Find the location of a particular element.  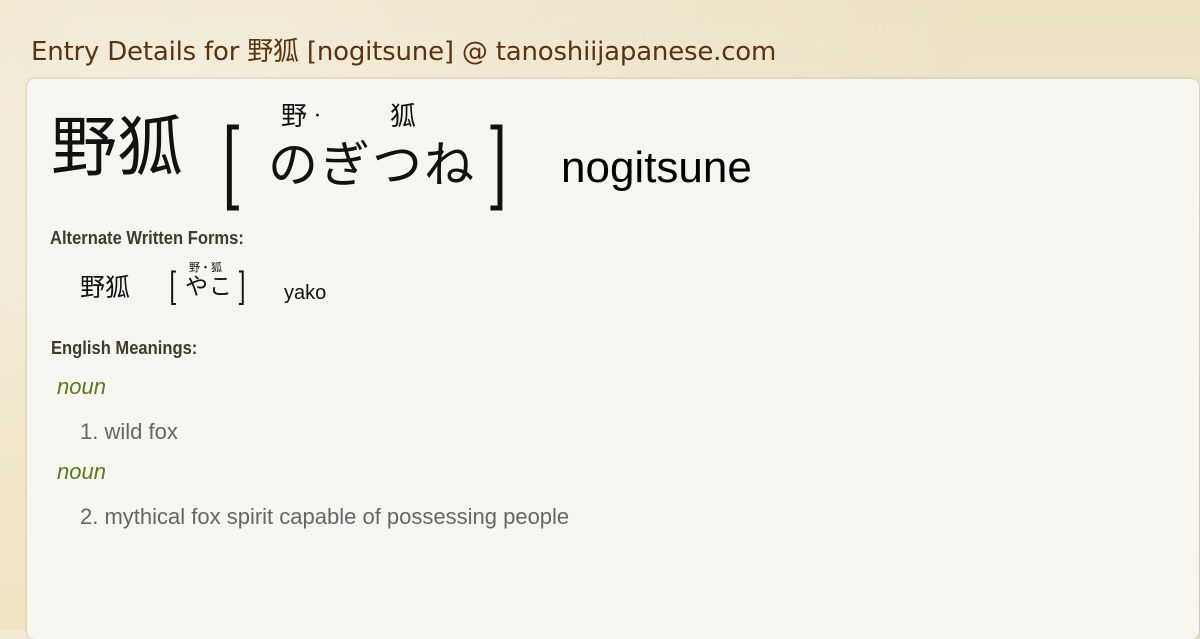

entry-kanji: 野狐 is located at coordinates (117, 147).